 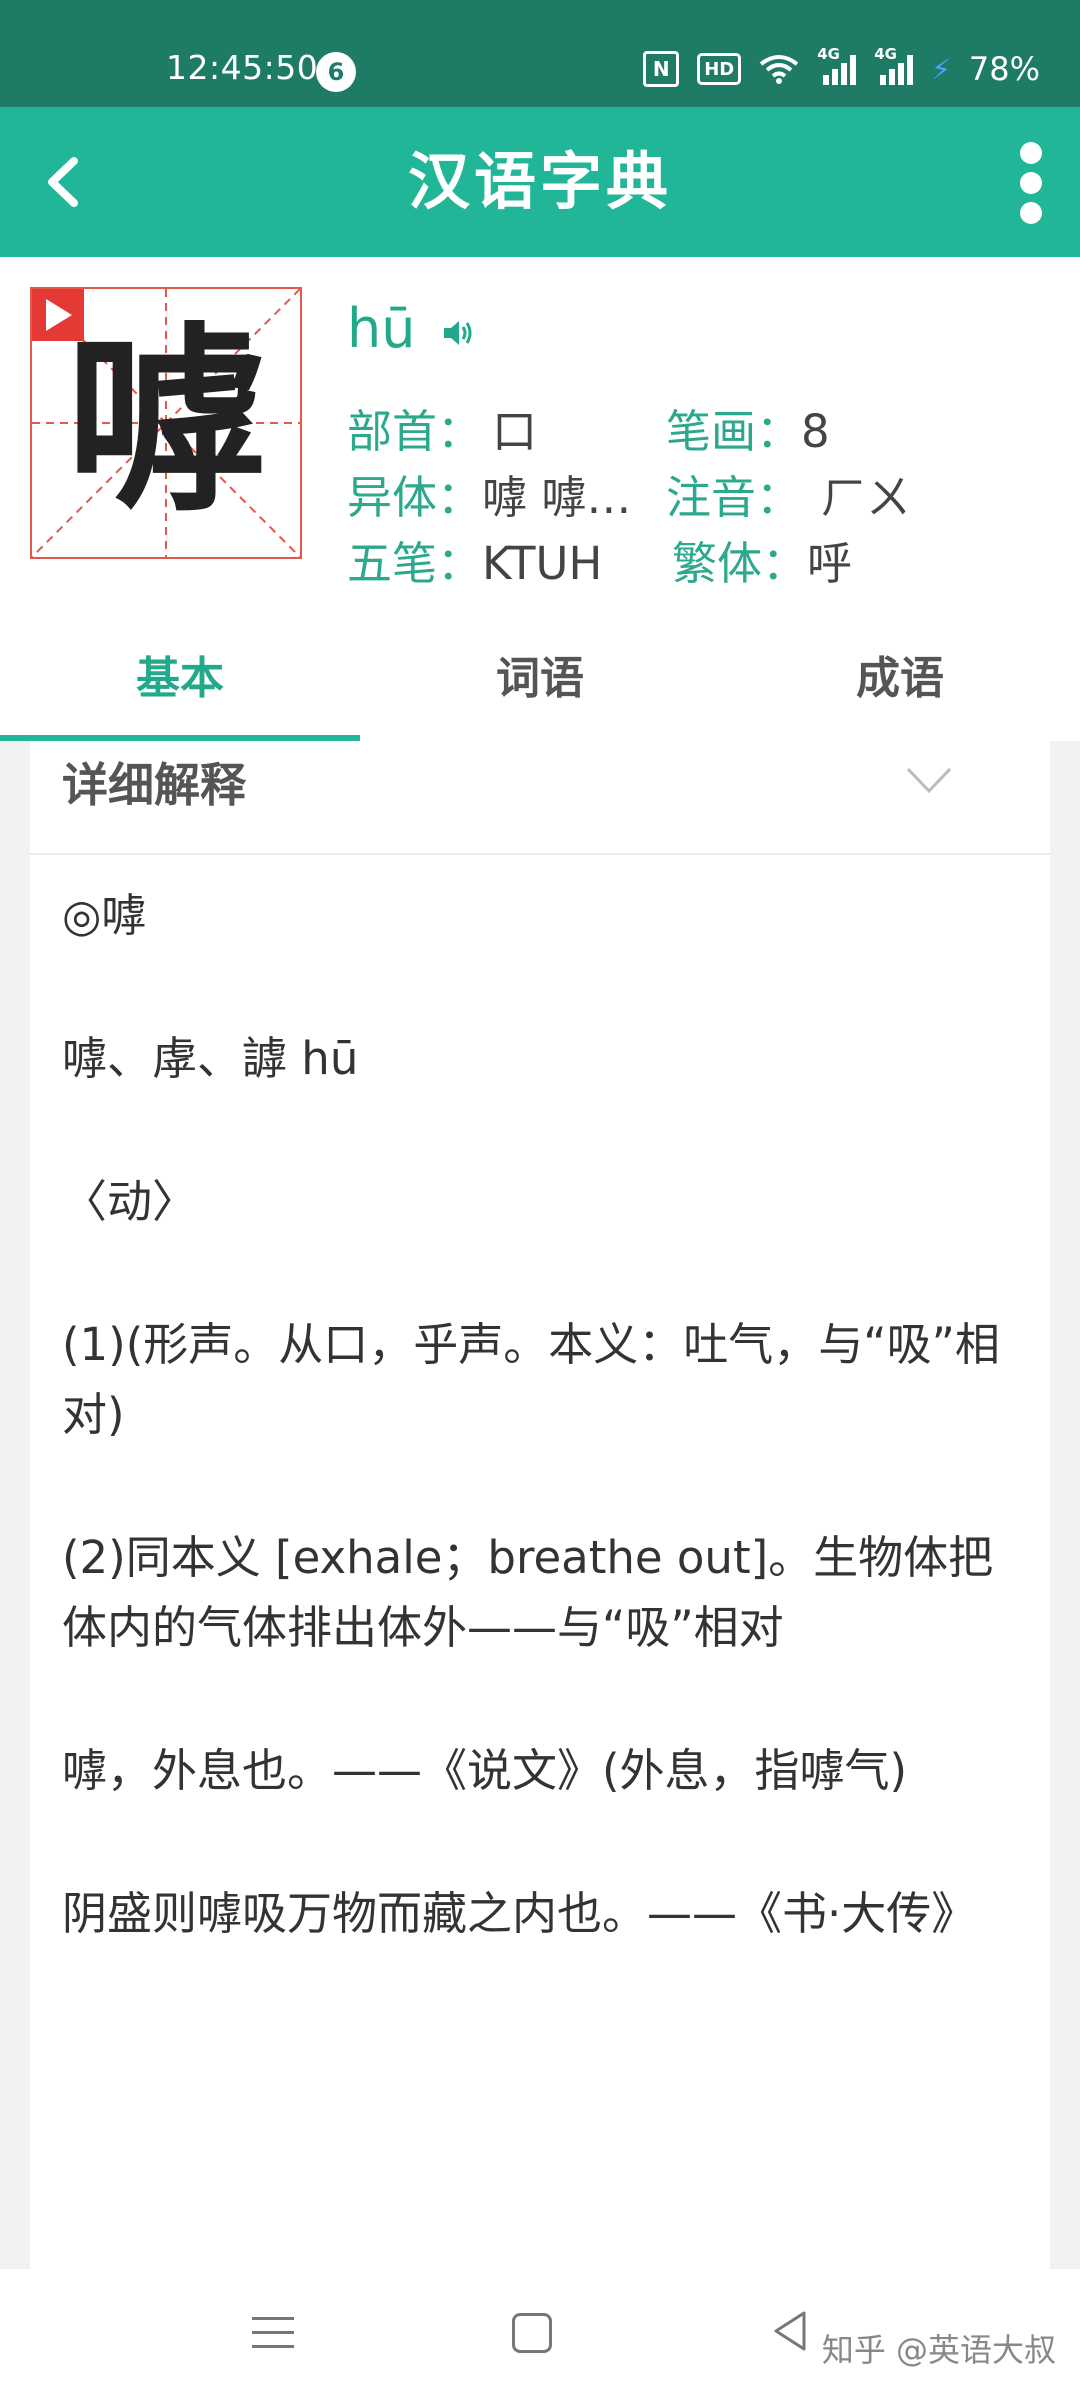 I want to click on info-row-radical: 部首：口 笔画：8, so click(x=588, y=427).